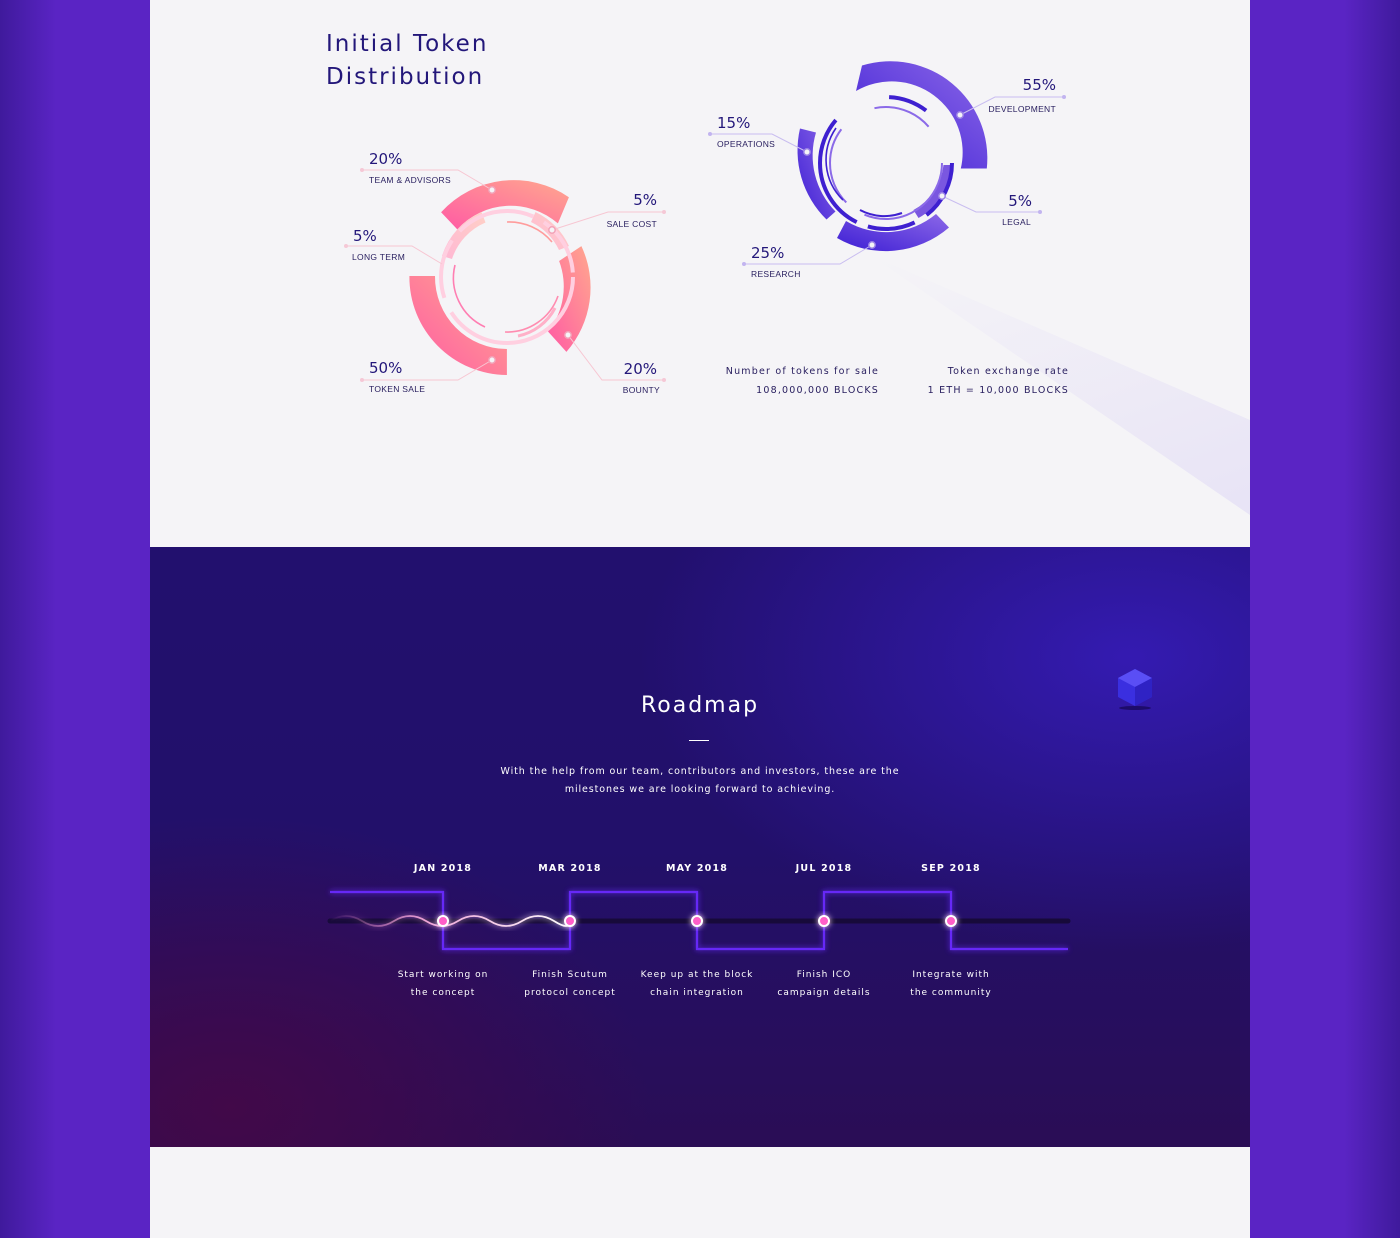 The image size is (1400, 1238). Describe the element at coordinates (802, 371) in the screenshot. I see `tokens-for-sale-label: Number of tokens for sale` at that location.